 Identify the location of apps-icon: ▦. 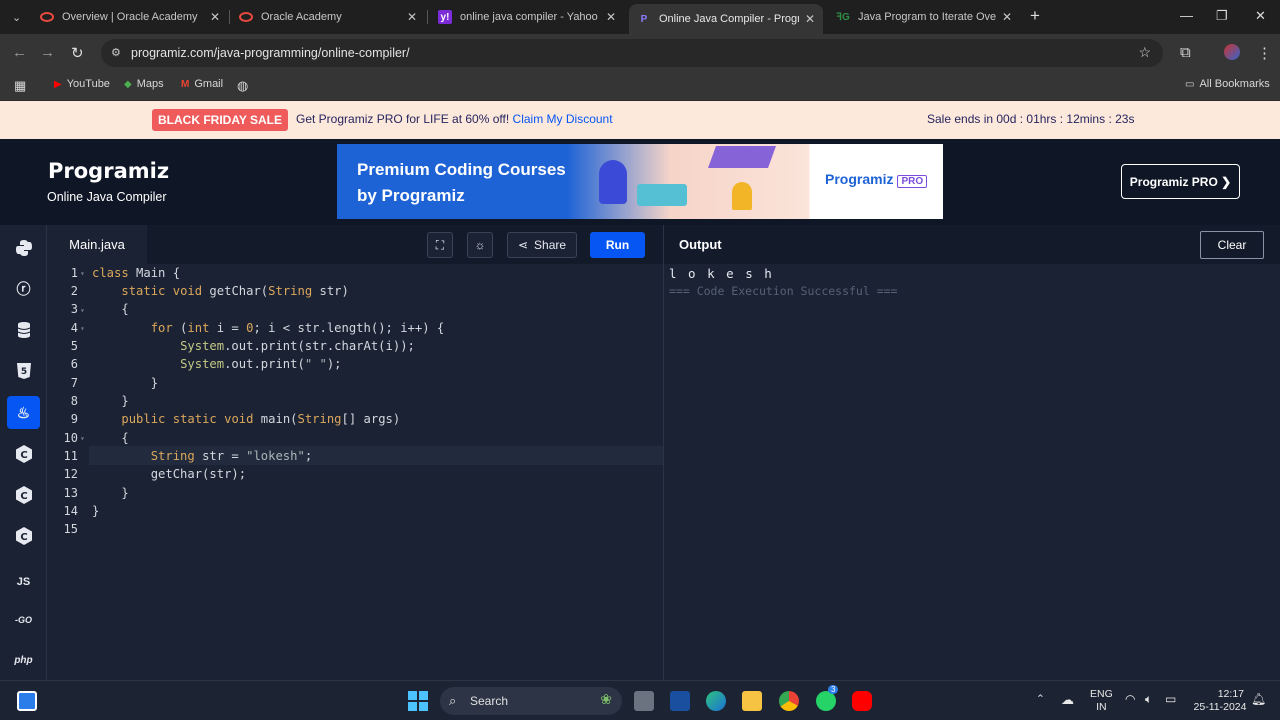
(20, 86).